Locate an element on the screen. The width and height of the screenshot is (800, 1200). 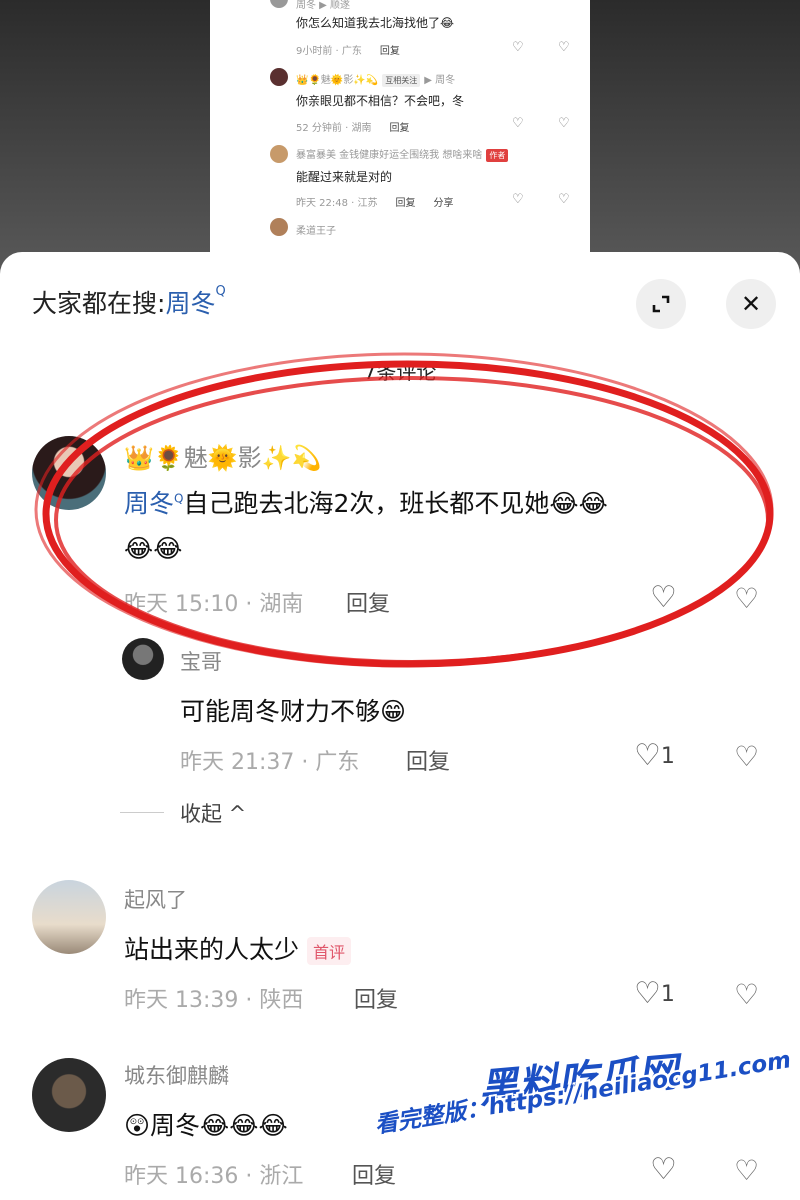
mini-name: 周冬 ▶ 顺遂 is located at coordinates (323, 5).